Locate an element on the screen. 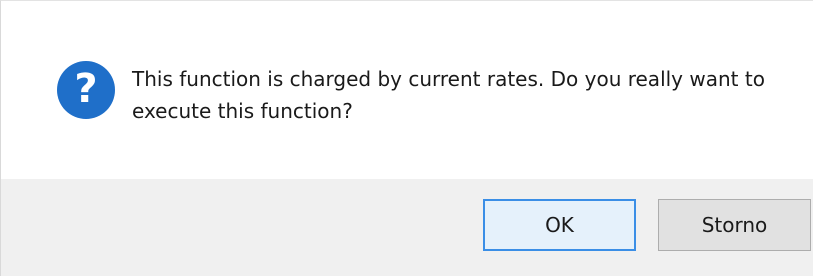 Image resolution: width=813 pixels, height=276 pixels. question-icon-glyph: ? is located at coordinates (86, 89).